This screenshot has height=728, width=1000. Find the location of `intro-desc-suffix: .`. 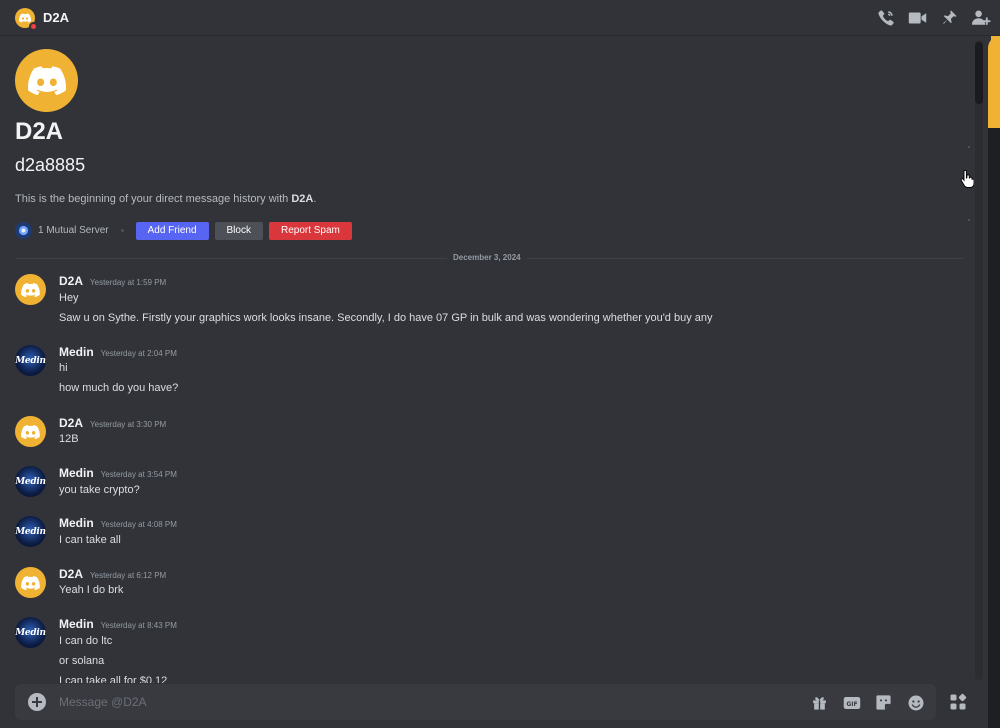

intro-desc-suffix: . is located at coordinates (315, 199).